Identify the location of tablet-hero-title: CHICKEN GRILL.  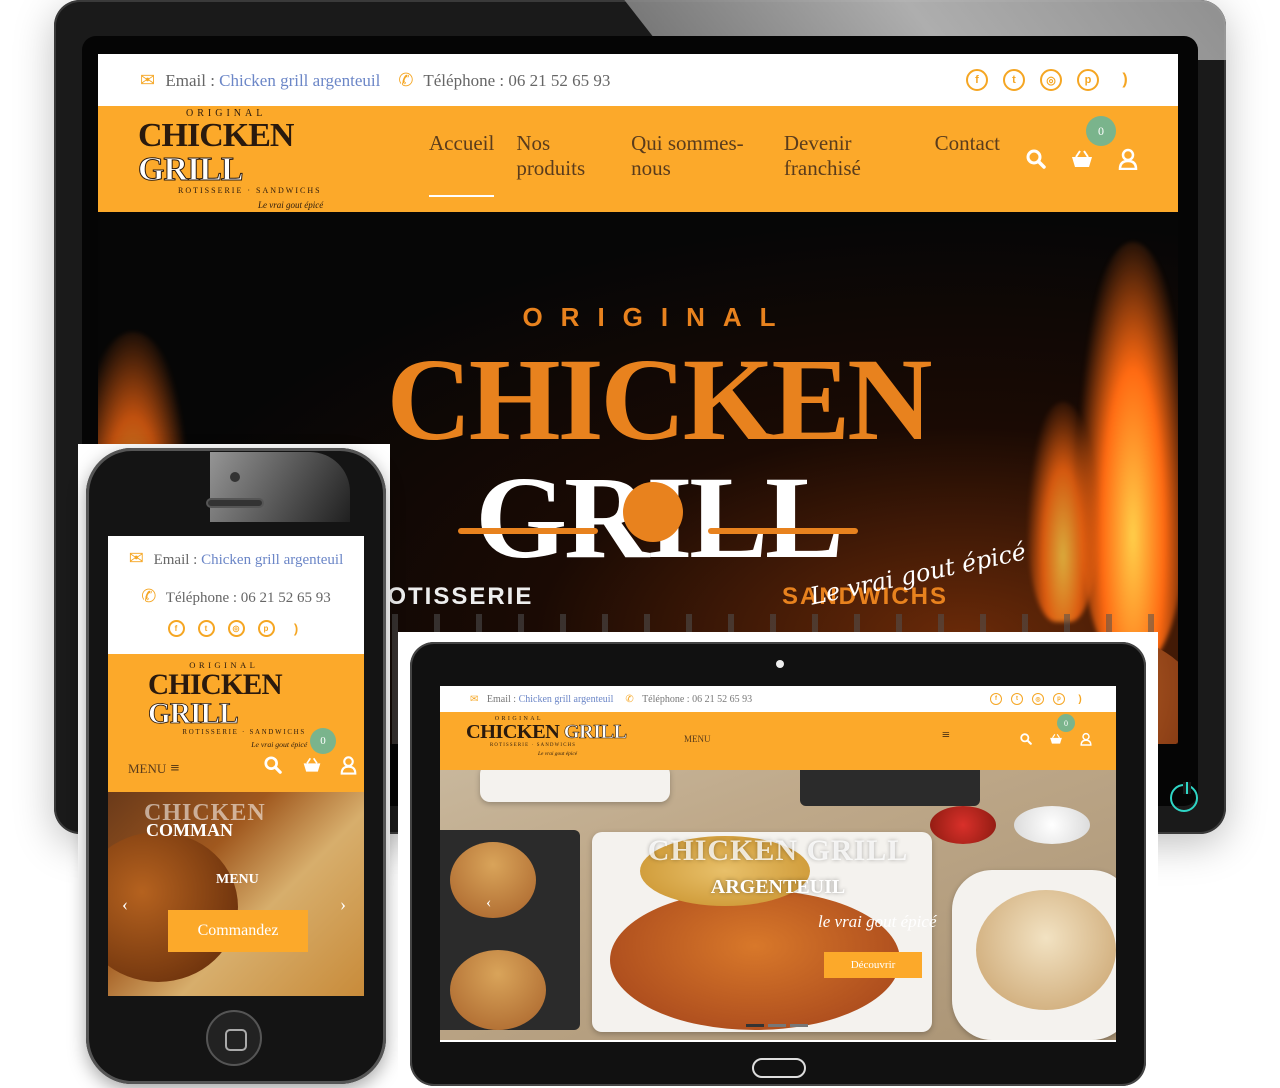
(778, 850).